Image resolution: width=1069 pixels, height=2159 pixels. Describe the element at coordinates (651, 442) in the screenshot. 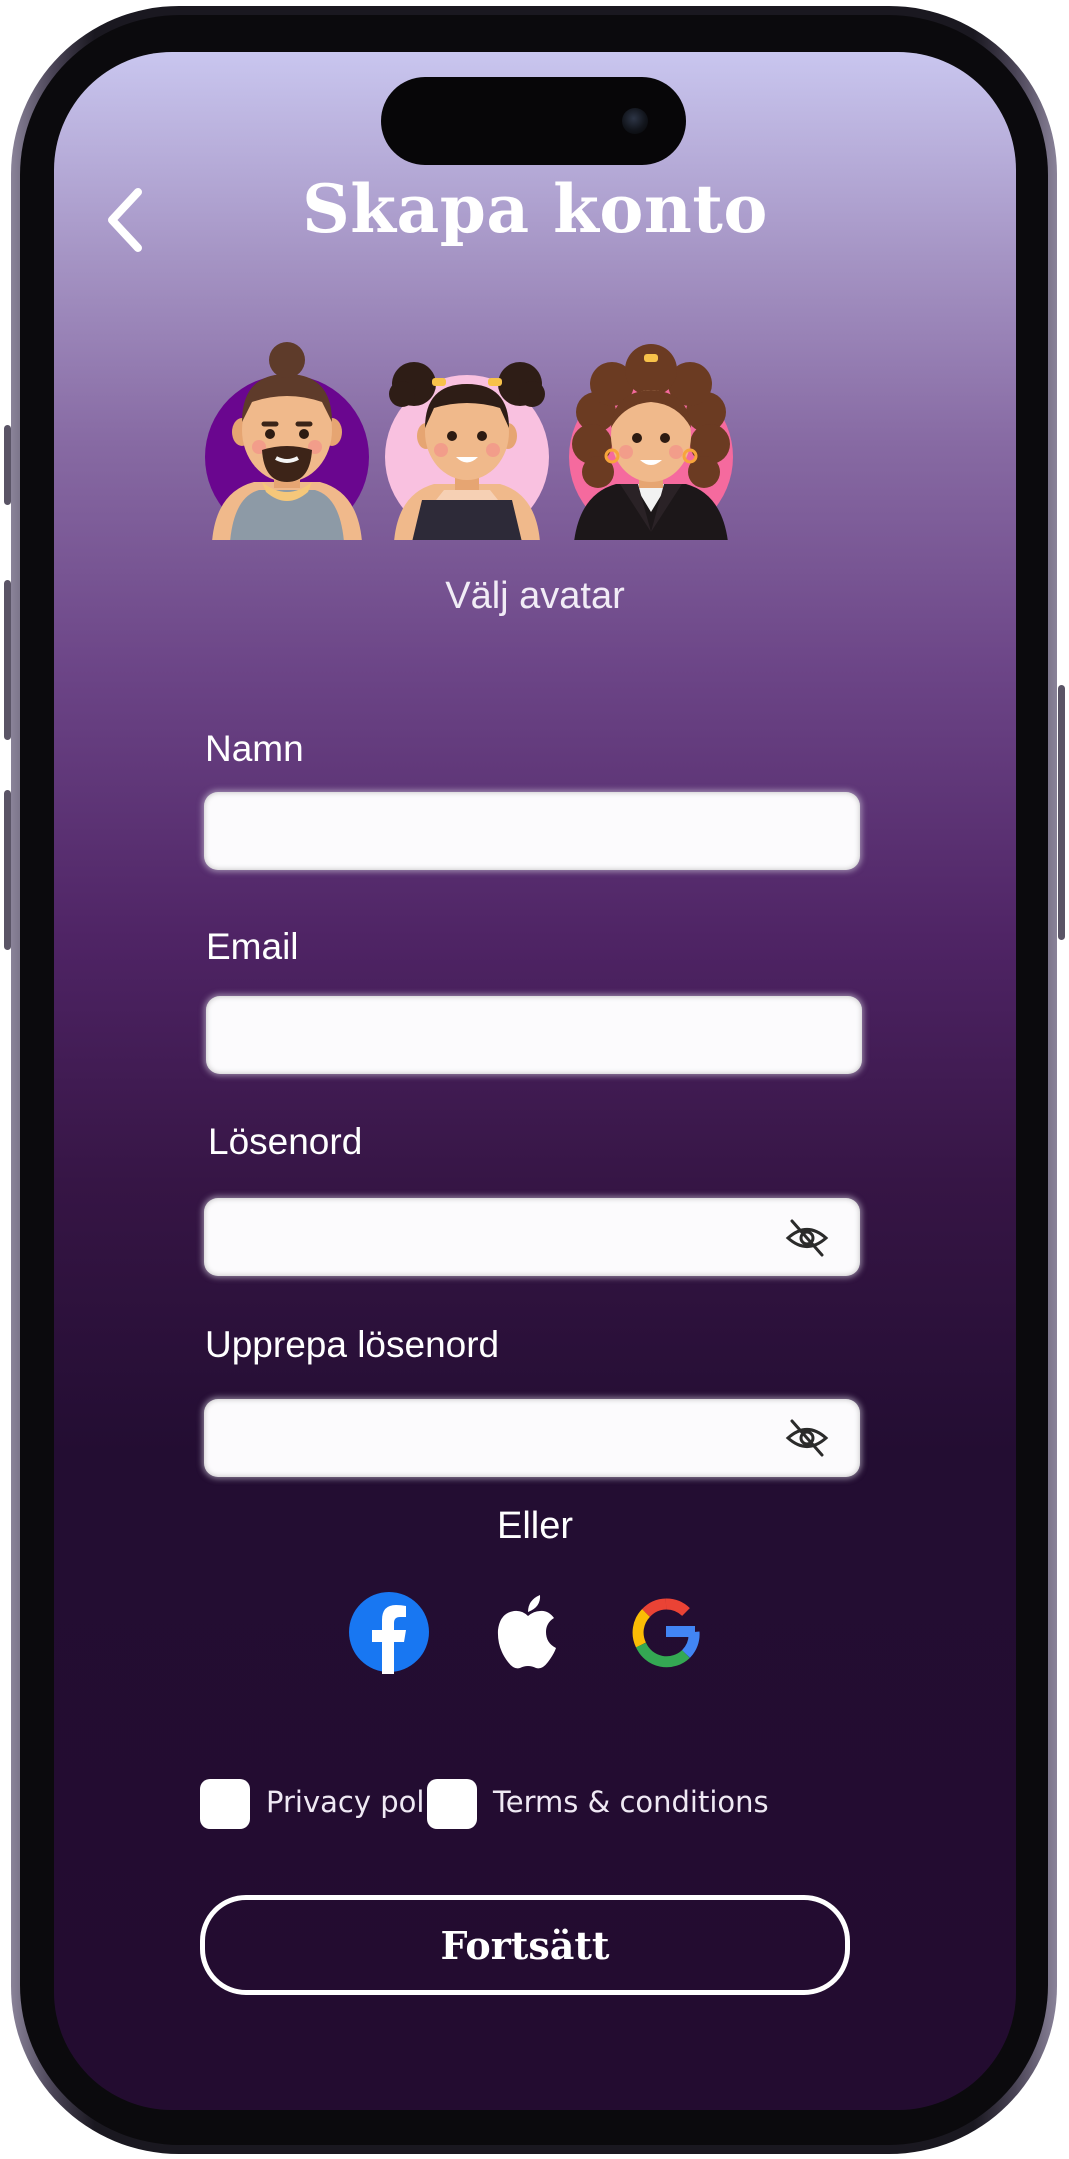

I see `woman-avatar-icon` at that location.